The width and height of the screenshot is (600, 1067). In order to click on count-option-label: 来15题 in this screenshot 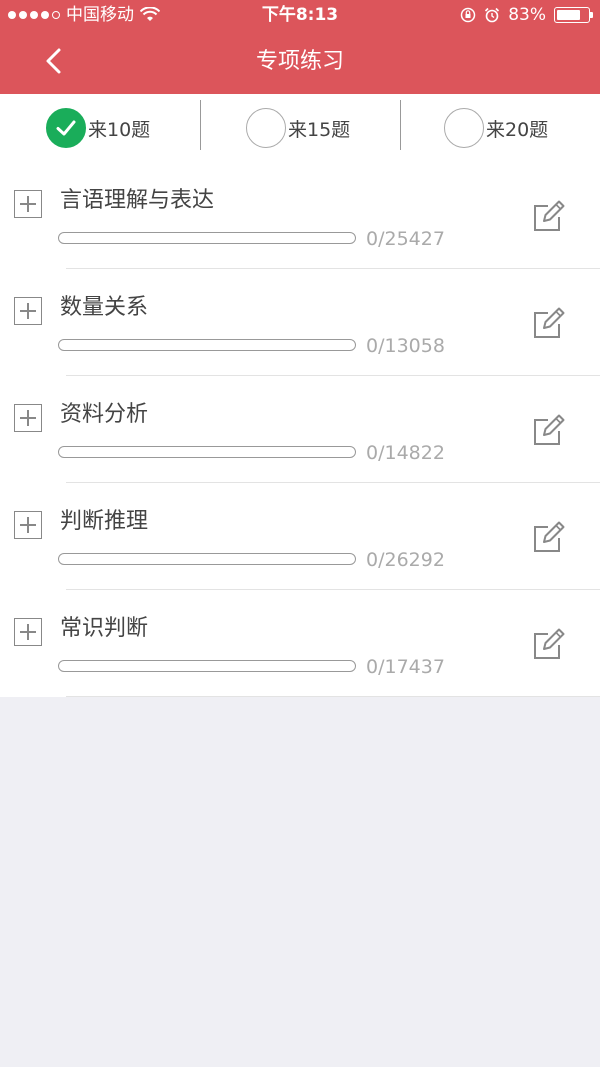, I will do `click(319, 129)`.